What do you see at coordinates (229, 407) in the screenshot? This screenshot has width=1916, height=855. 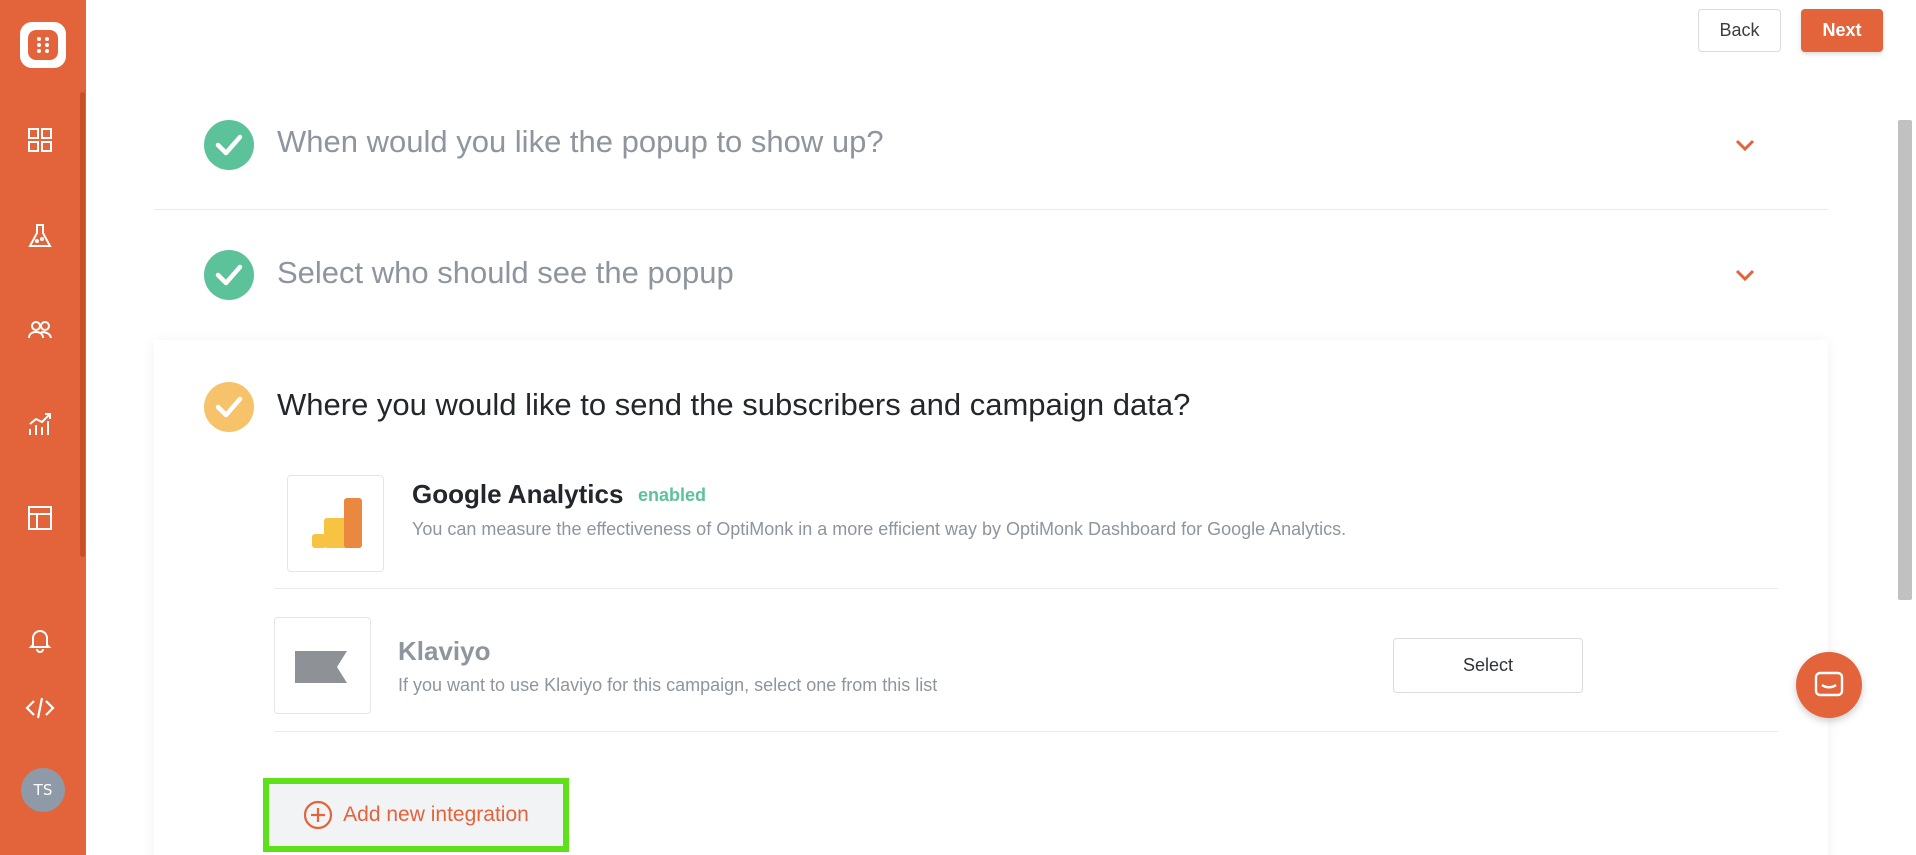 I see `step-pending-icon` at bounding box center [229, 407].